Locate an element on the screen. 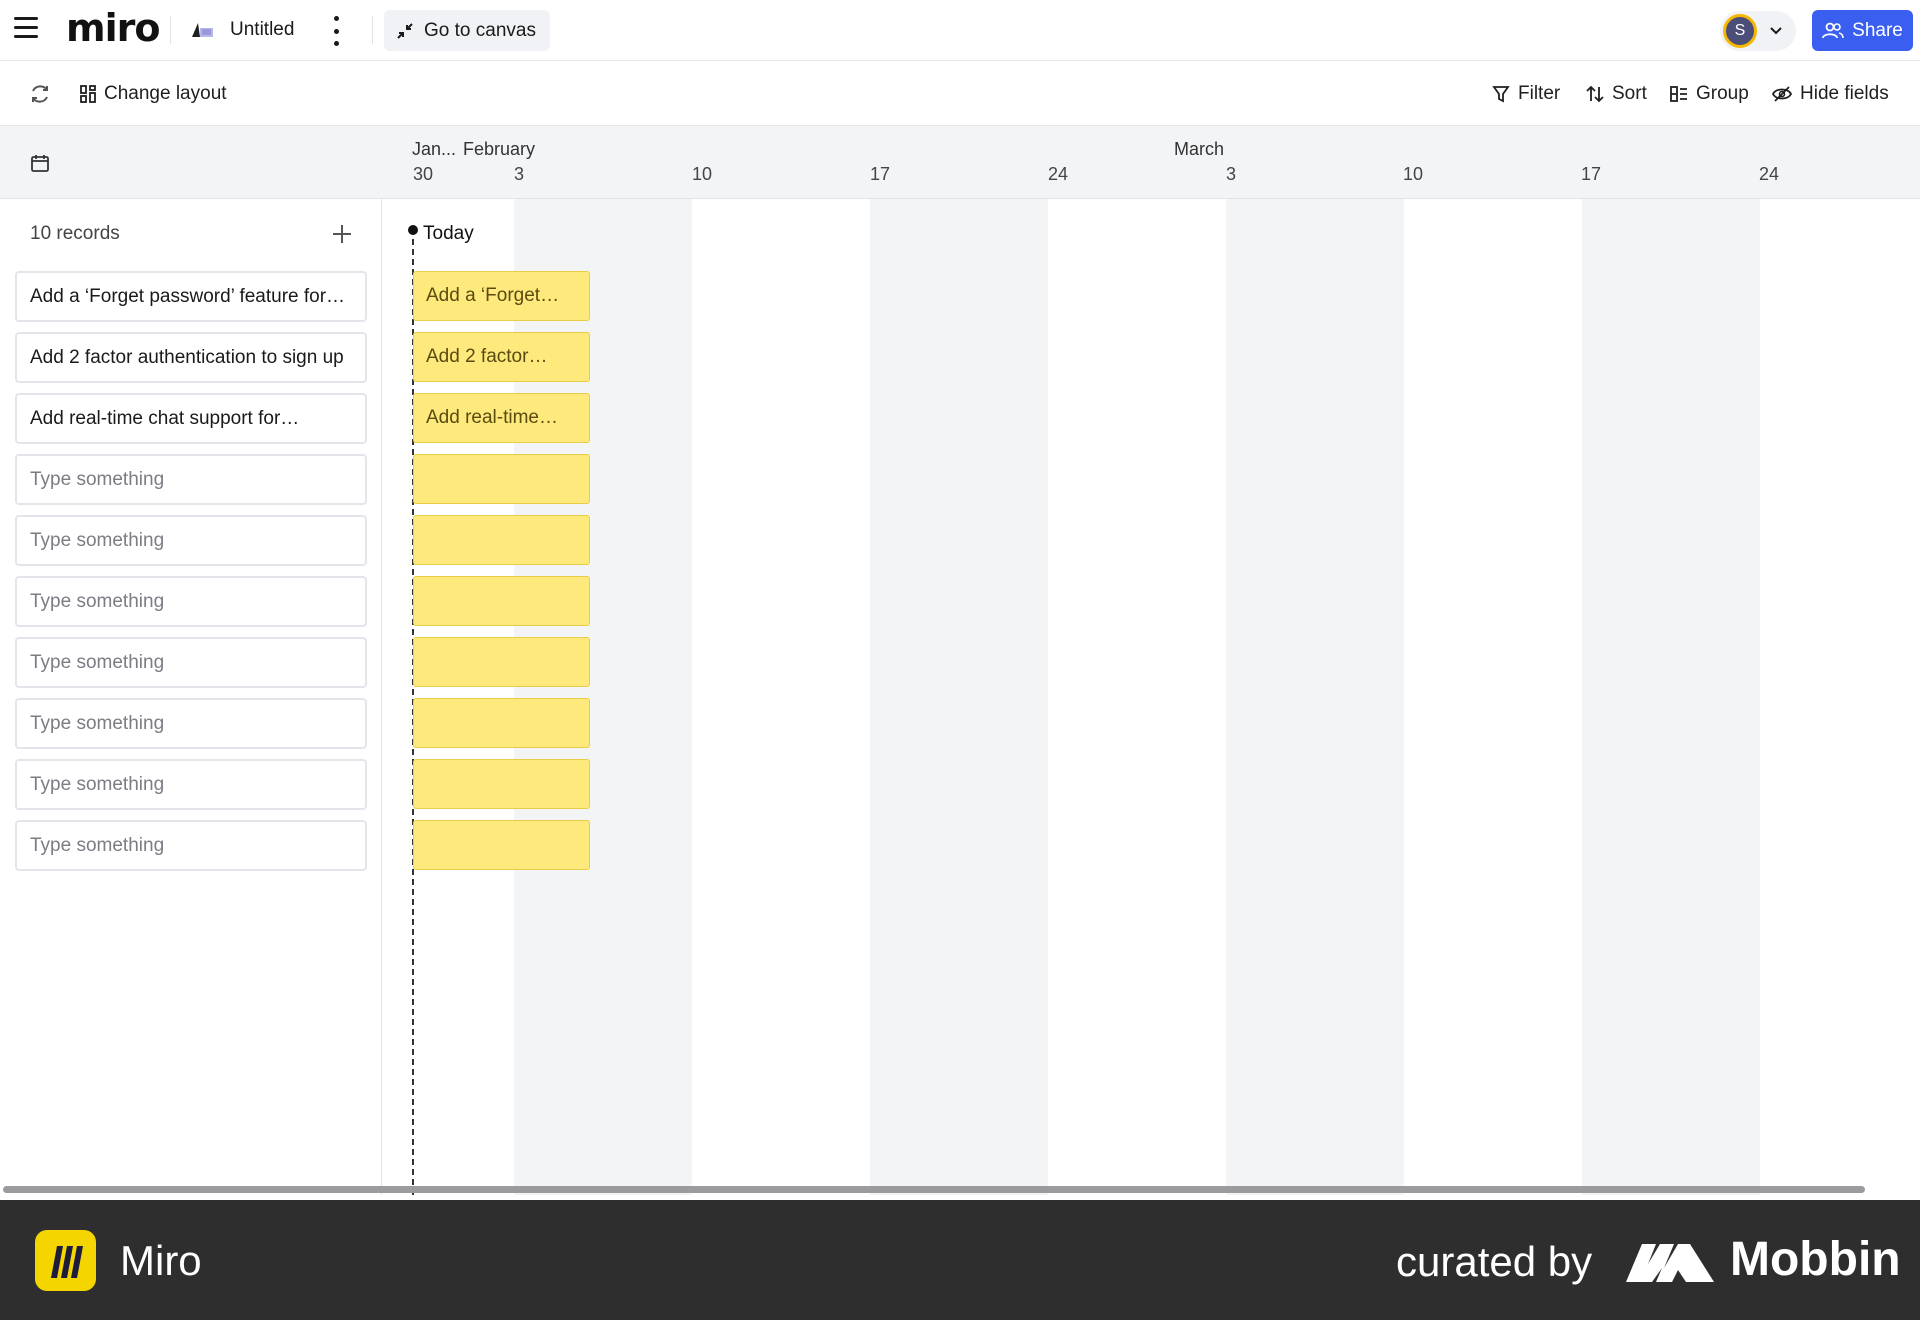  horizontal-scrollbar is located at coordinates (934, 1189).